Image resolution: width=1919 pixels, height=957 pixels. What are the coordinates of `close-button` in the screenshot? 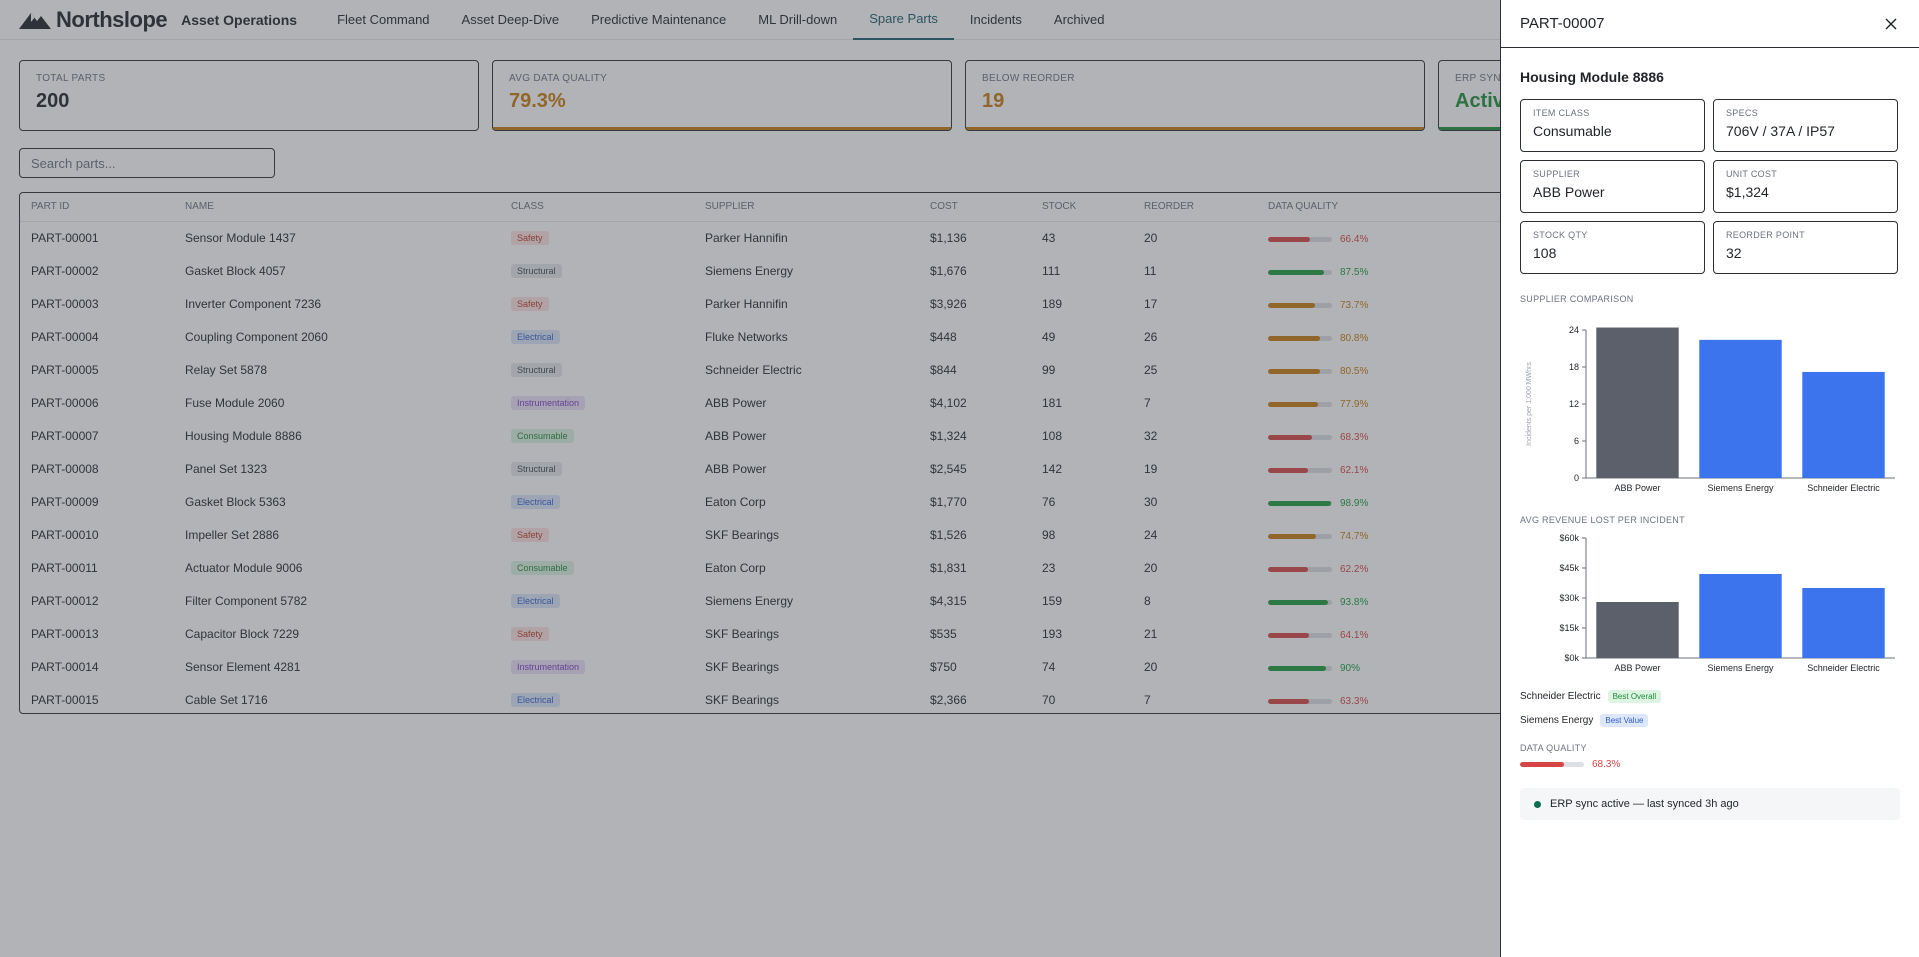 It's located at (1891, 24).